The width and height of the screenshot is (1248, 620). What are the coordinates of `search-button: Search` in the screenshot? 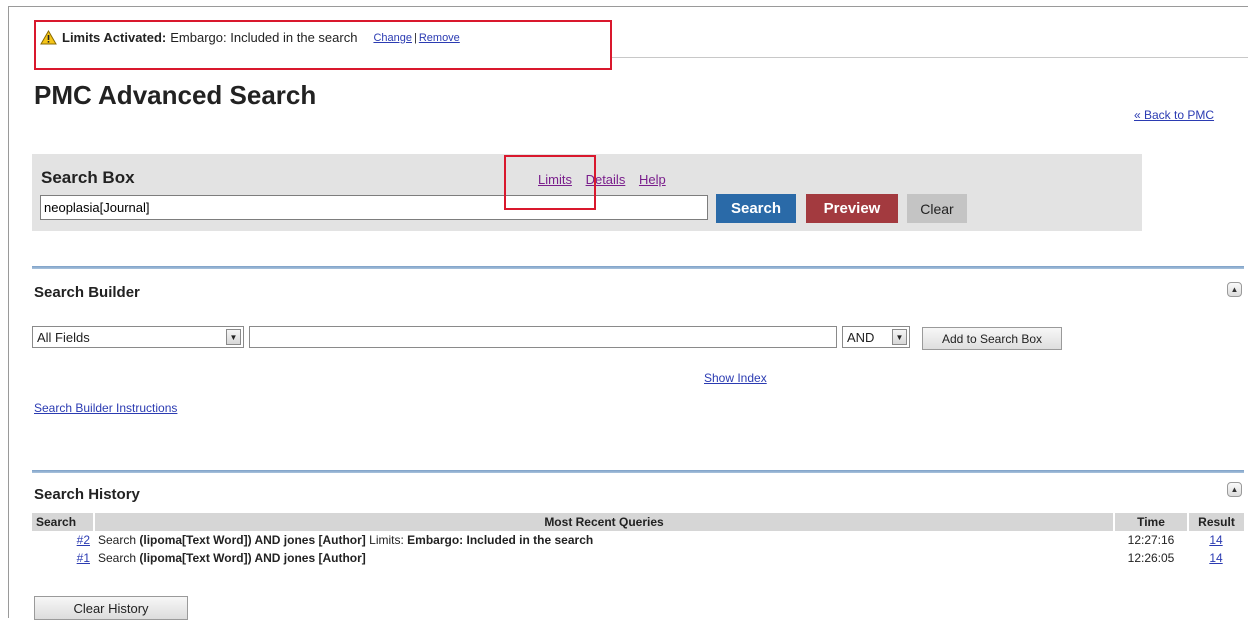 It's located at (756, 208).